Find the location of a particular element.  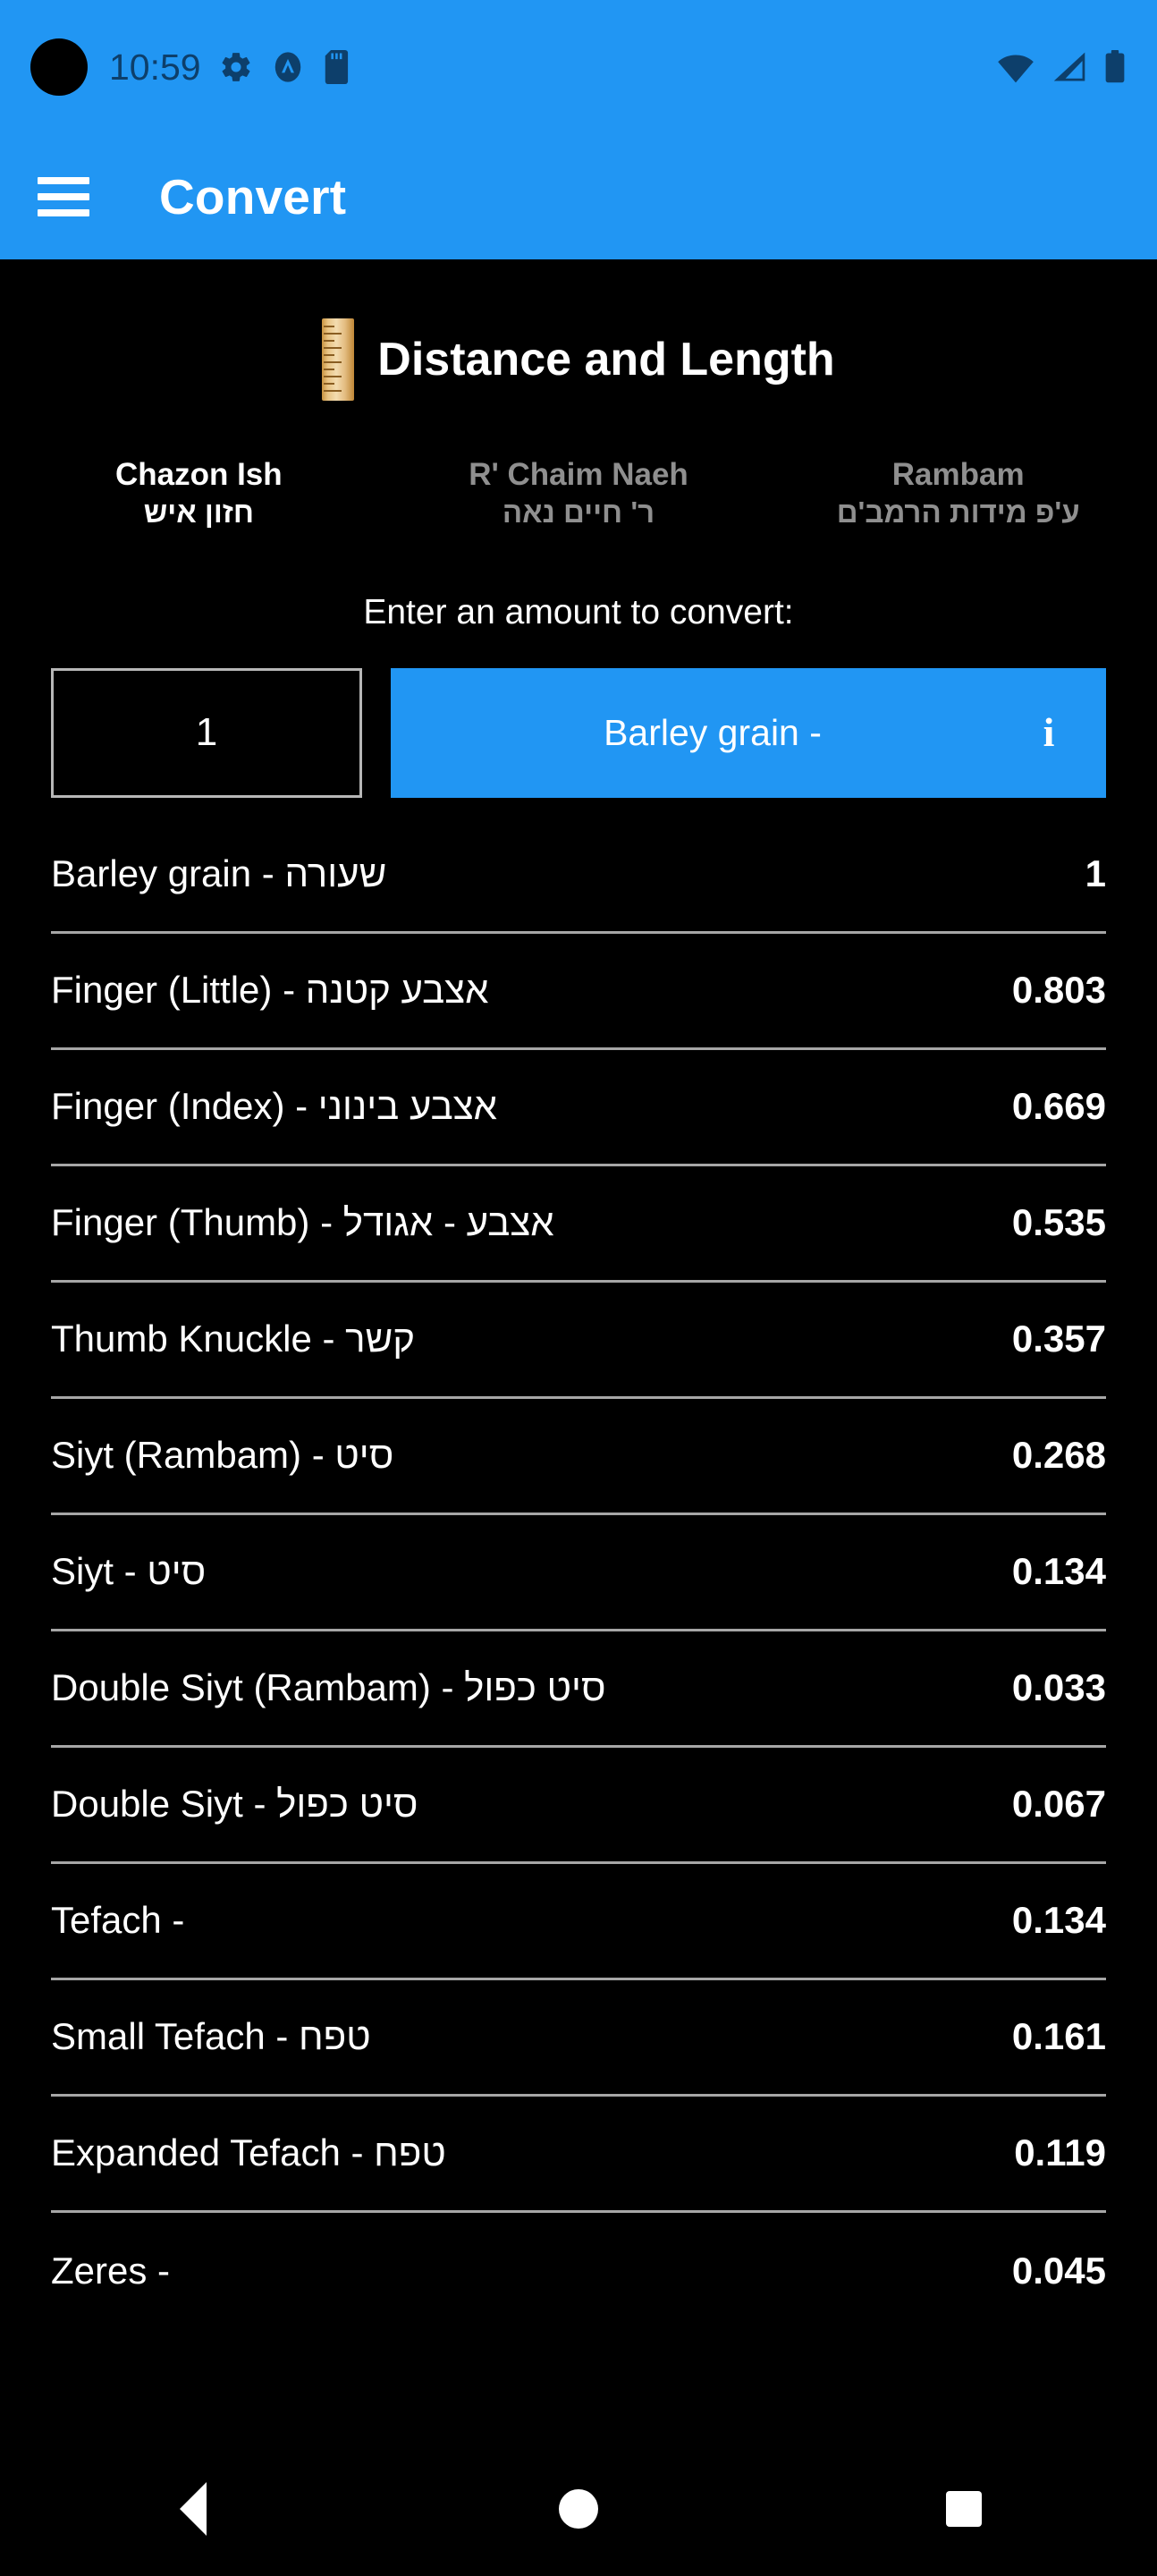

tab-label-en: Rambam is located at coordinates (958, 474).